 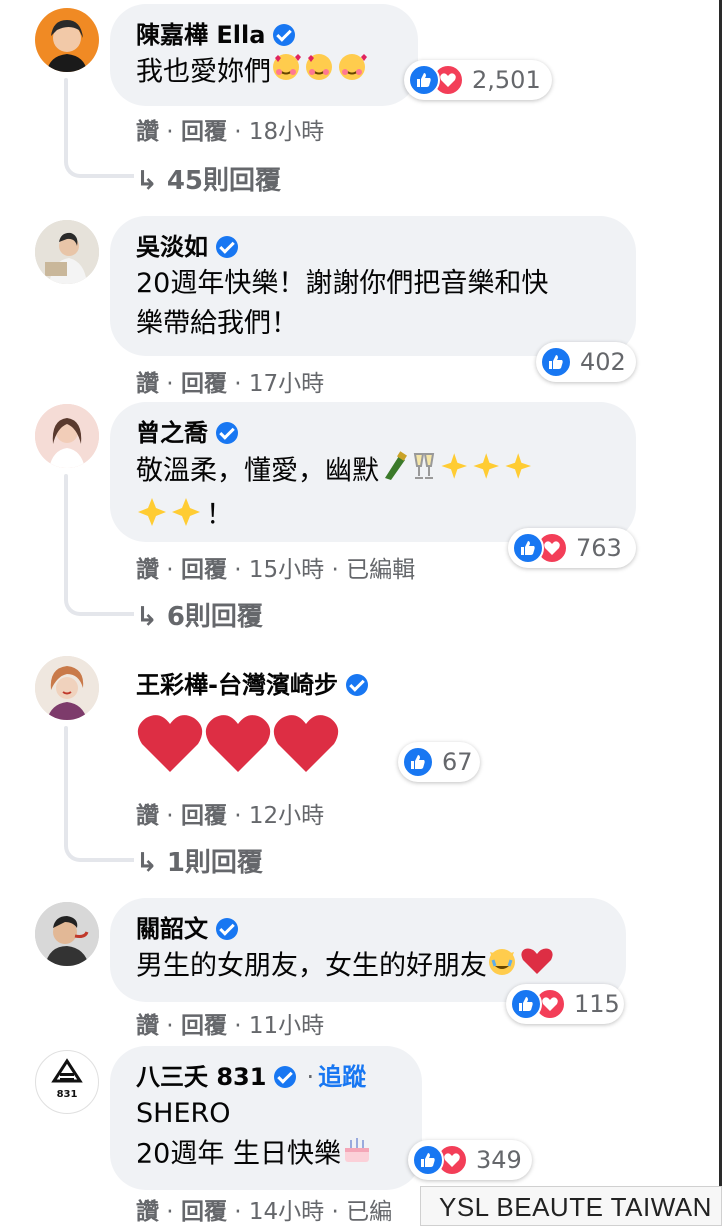 What do you see at coordinates (286, 132) in the screenshot?
I see `timestamp: 18小時` at bounding box center [286, 132].